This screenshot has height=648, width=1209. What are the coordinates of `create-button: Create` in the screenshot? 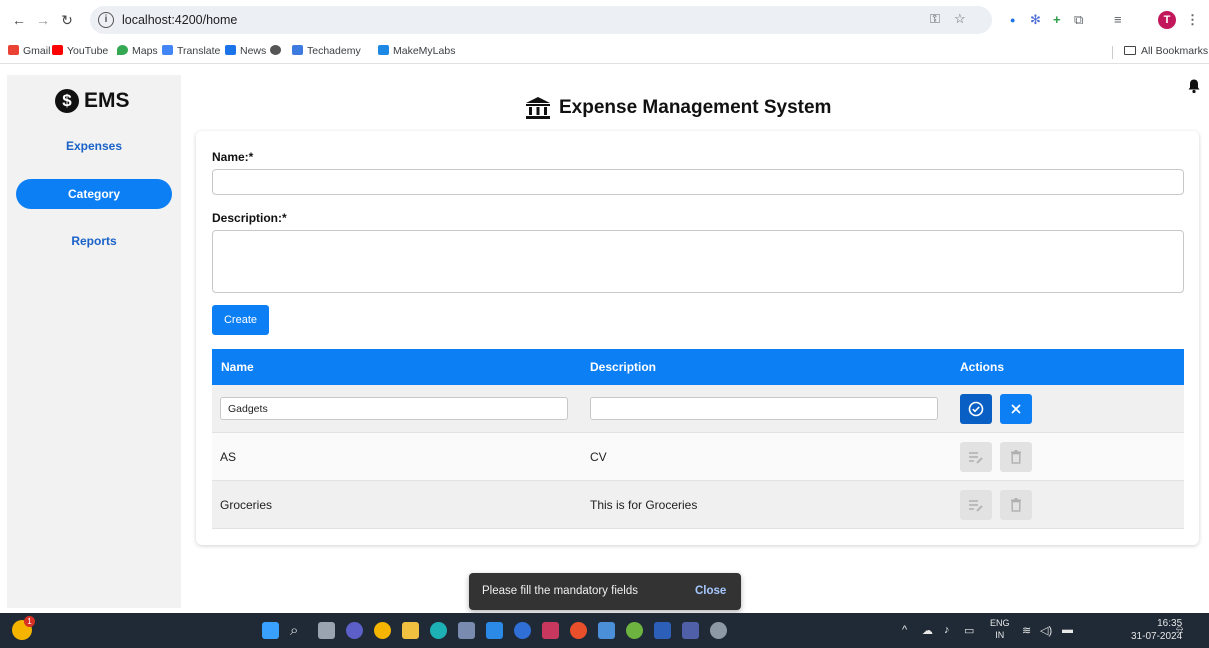 It's located at (240, 320).